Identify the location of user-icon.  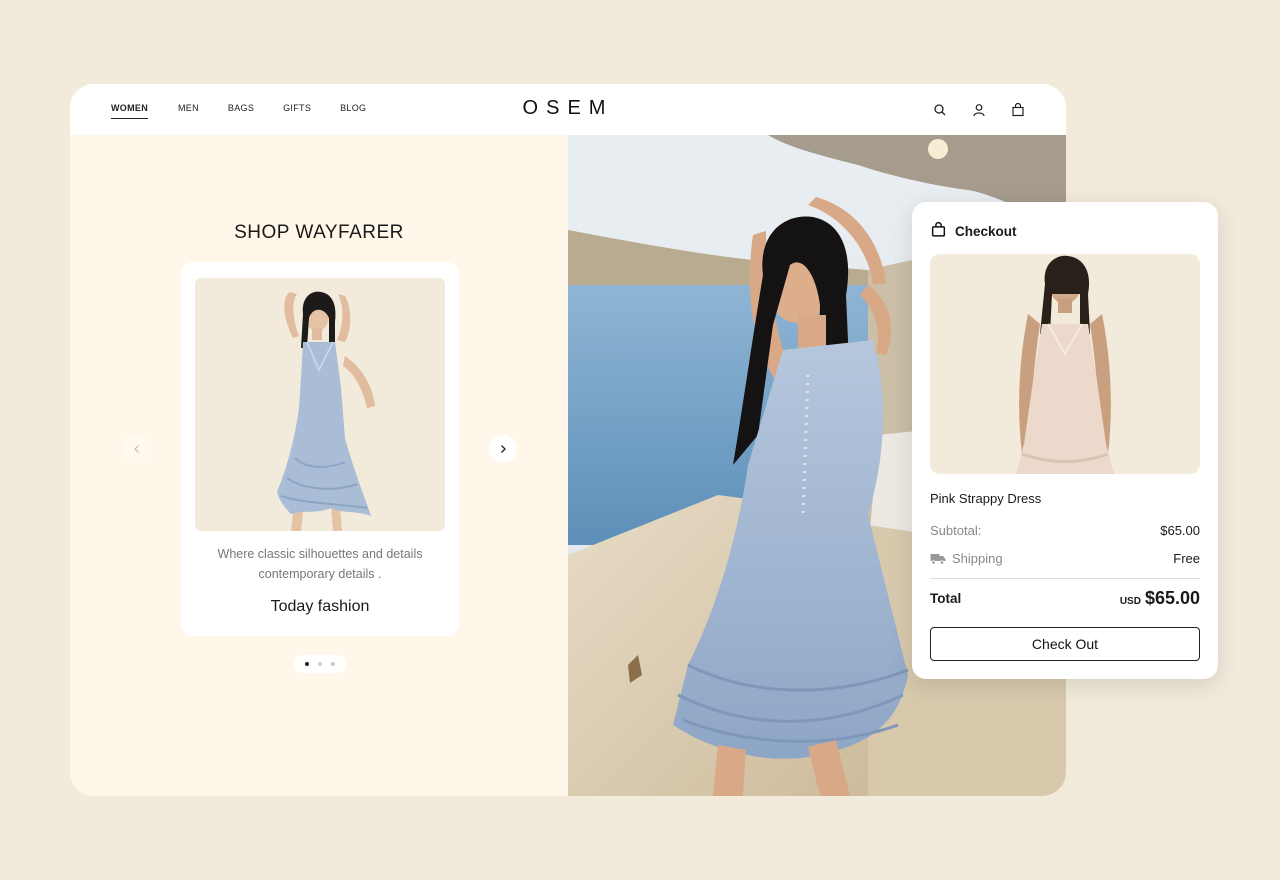
(979, 110).